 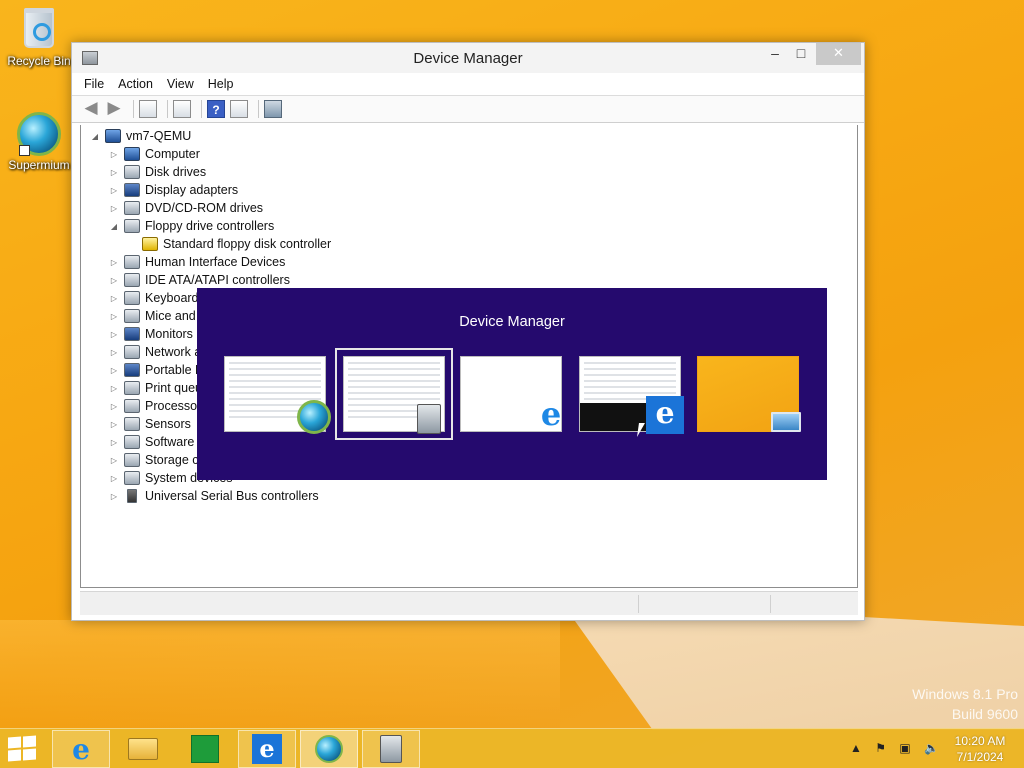 I want to click on task-switcher-title: Device Manager, so click(x=512, y=322).